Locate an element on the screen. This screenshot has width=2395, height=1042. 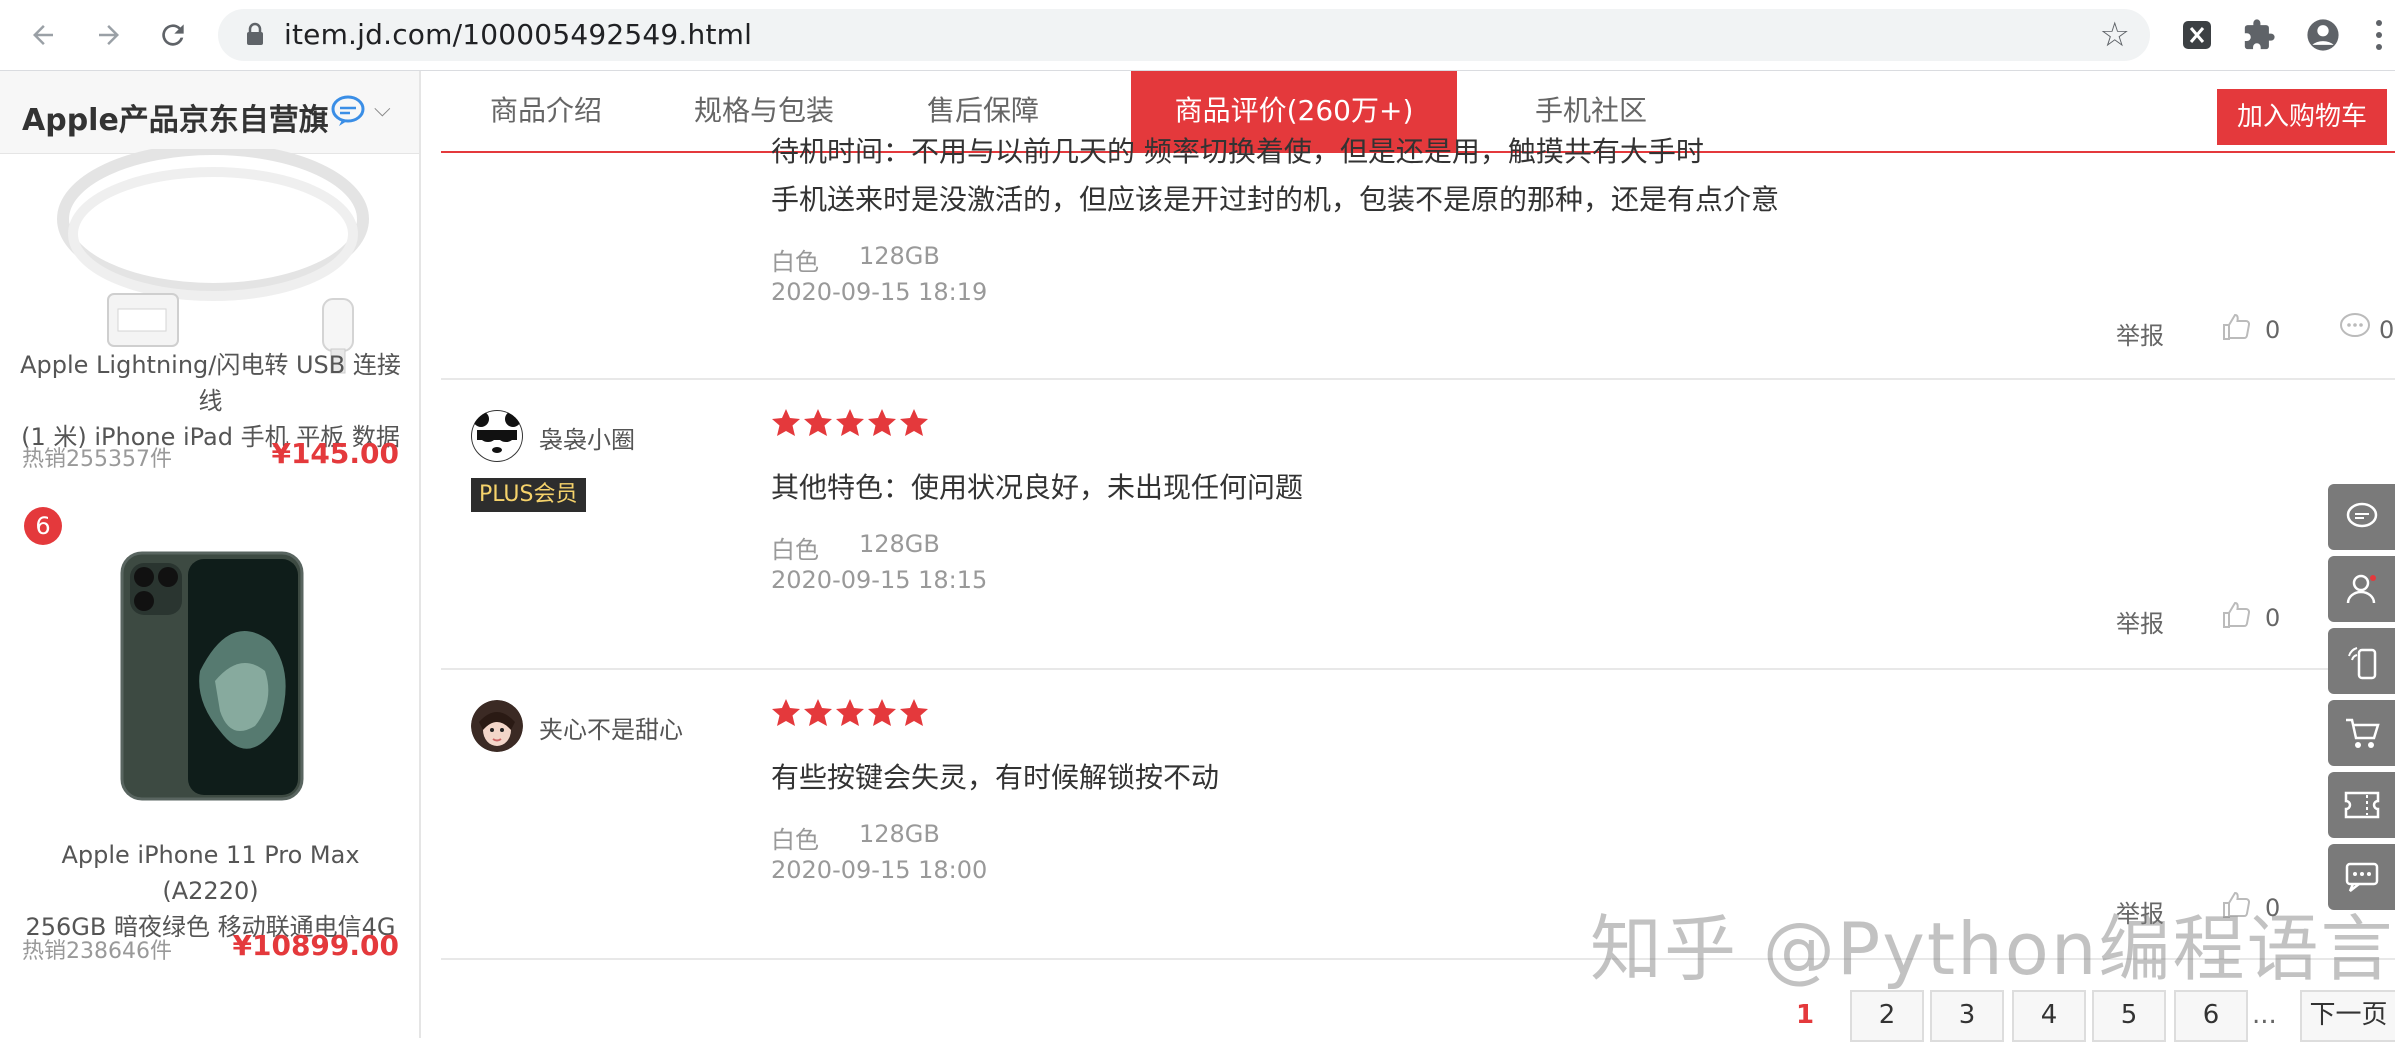
menu-dots-icon is located at coordinates (2381, 35).